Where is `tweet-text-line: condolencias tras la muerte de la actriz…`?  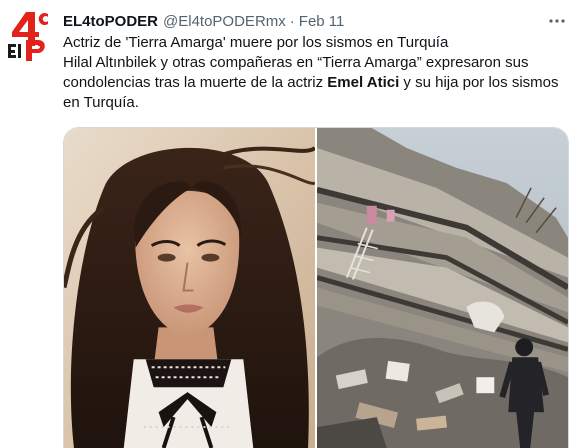
tweet-text-line: condolencias tras la muerte de la actriz… is located at coordinates (317, 83).